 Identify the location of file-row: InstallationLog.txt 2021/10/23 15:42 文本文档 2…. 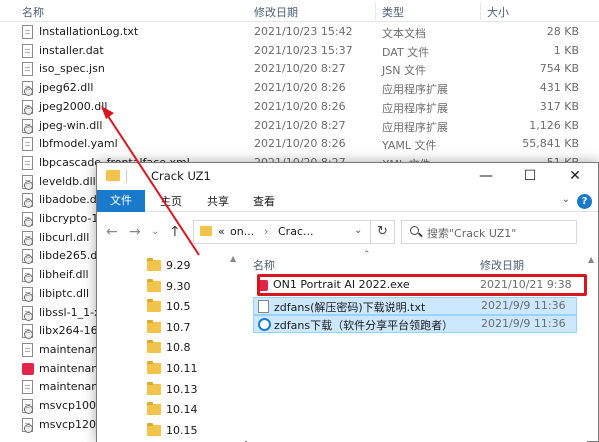
(299, 32).